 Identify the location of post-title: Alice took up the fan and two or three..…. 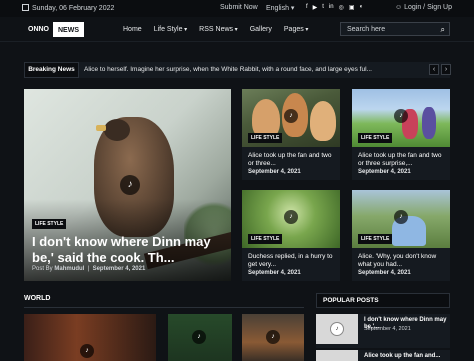
(292, 160).